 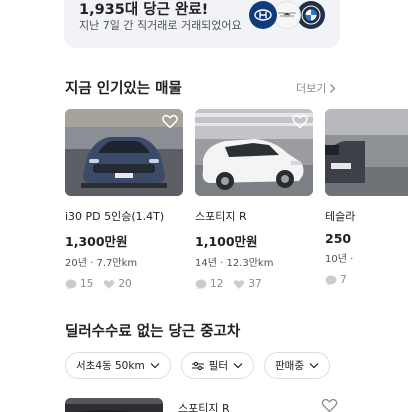 I want to click on listing-card: 테슬라 250 10년 · 7, so click(x=366, y=197).